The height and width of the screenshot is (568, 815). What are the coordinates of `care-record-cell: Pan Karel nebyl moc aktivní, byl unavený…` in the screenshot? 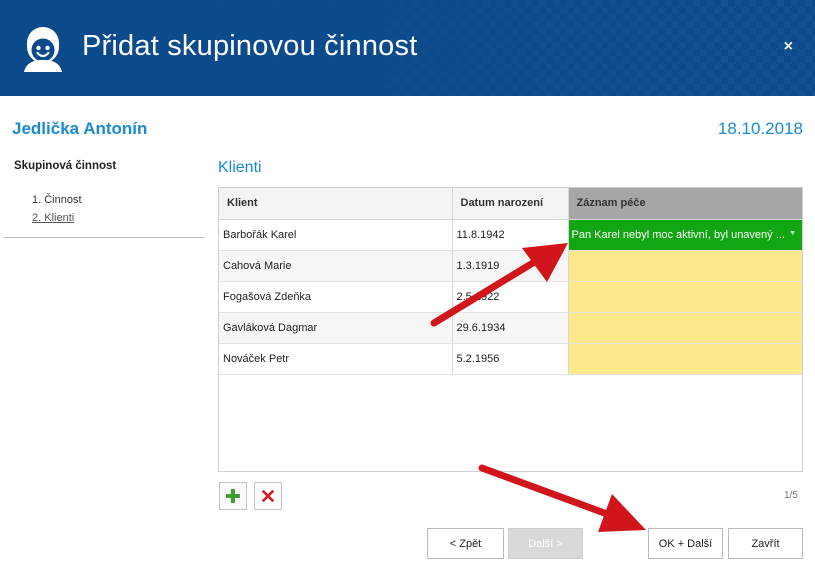 It's located at (685, 235).